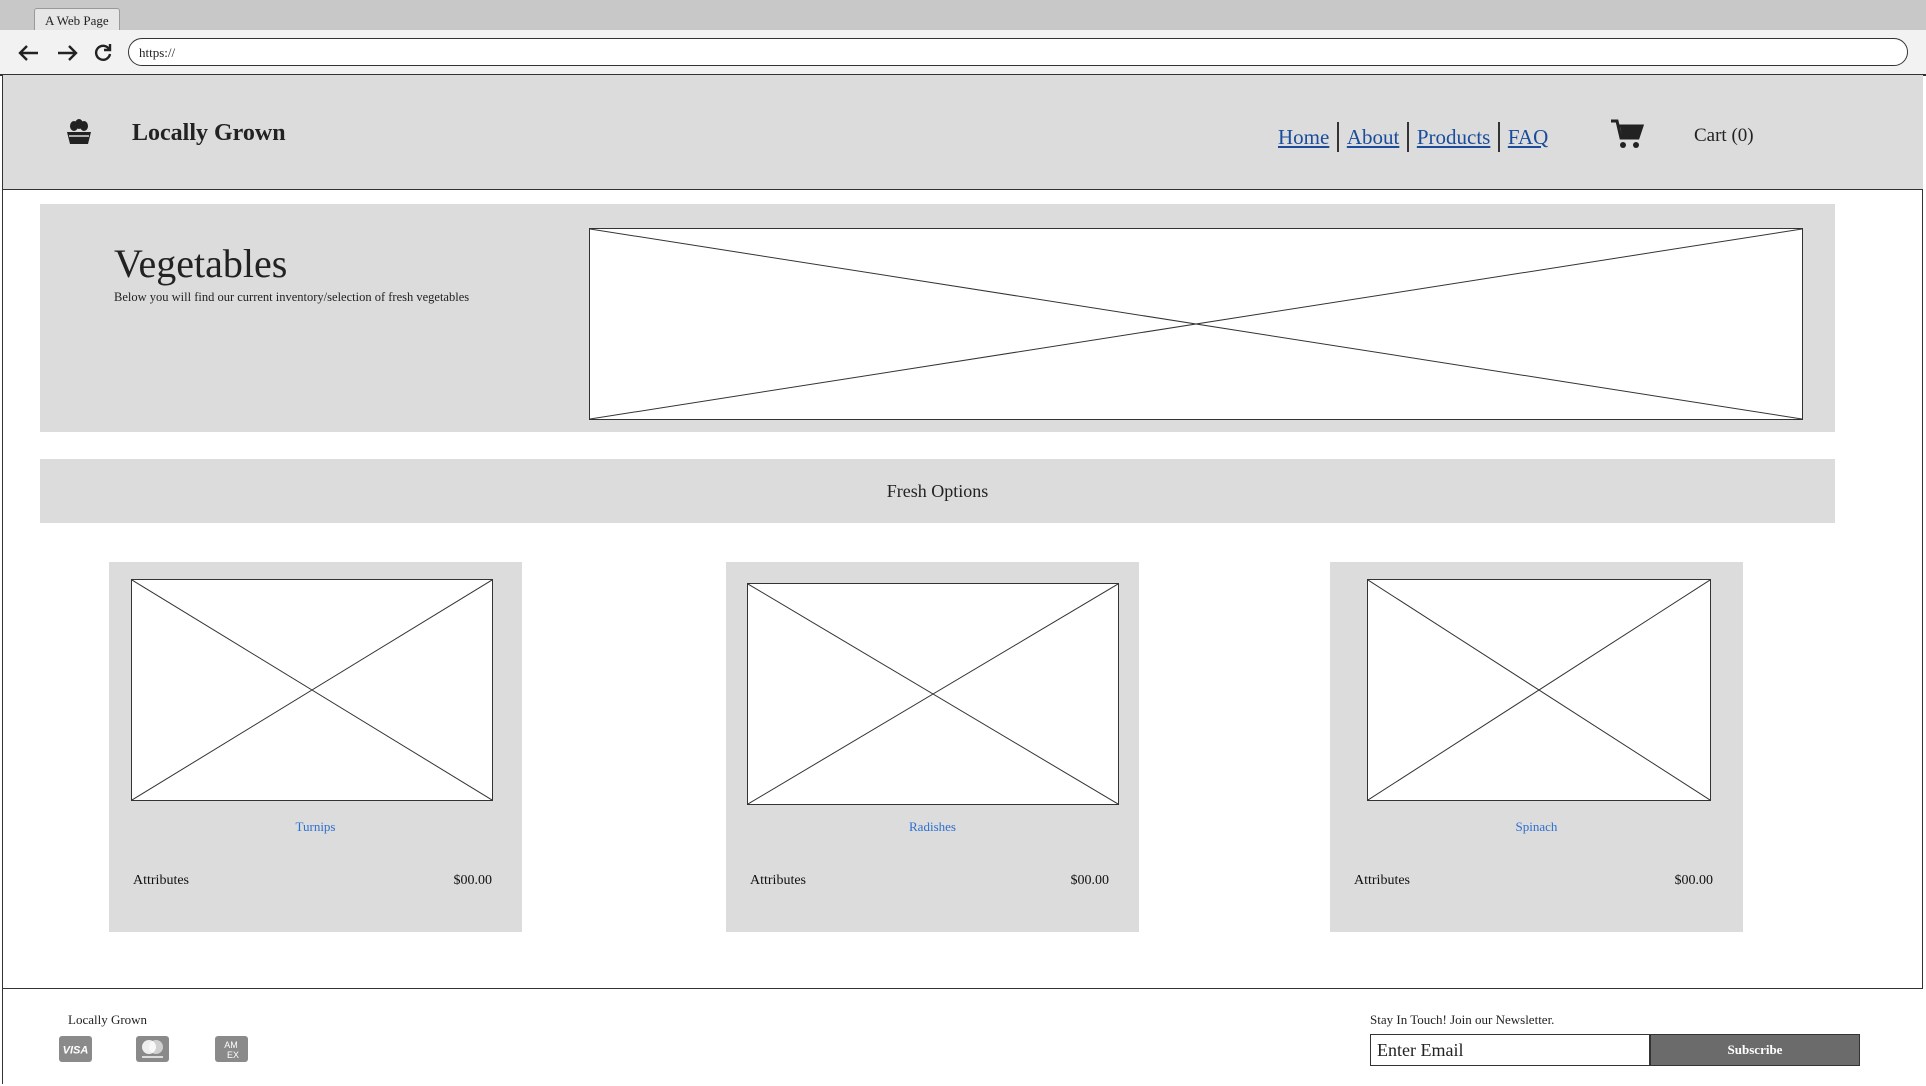  Describe the element at coordinates (932, 827) in the screenshot. I see `product-name-link: Radishes` at that location.